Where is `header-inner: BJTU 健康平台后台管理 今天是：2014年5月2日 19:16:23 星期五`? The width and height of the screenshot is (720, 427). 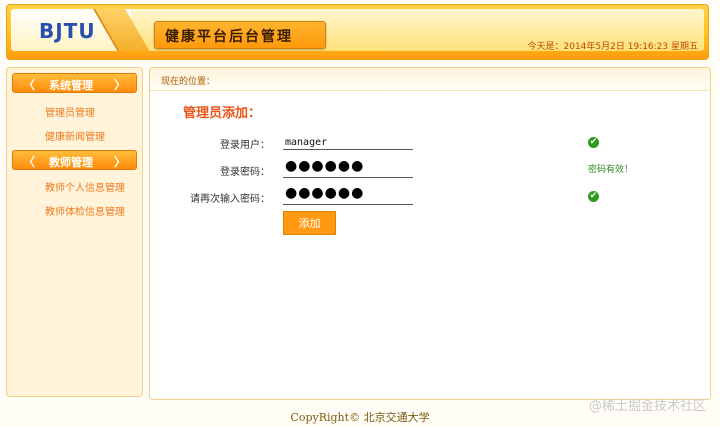 header-inner: BJTU 健康平台后台管理 今天是：2014年5月2日 19:16:23 星期五 is located at coordinates (357, 30).